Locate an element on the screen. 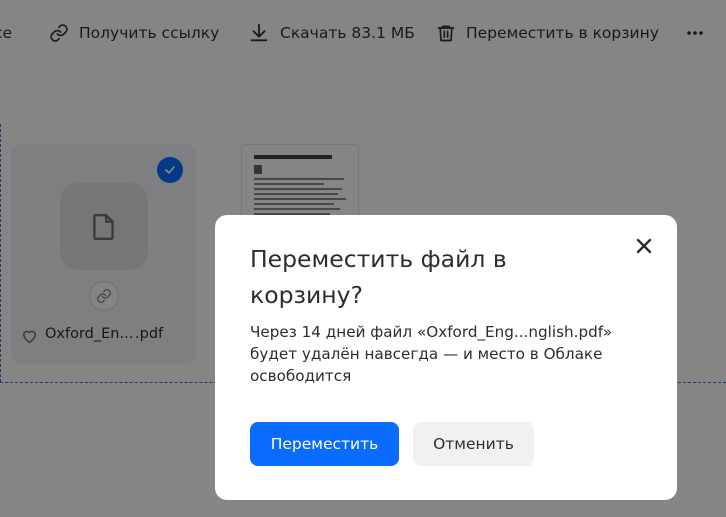  close-button is located at coordinates (644, 246).